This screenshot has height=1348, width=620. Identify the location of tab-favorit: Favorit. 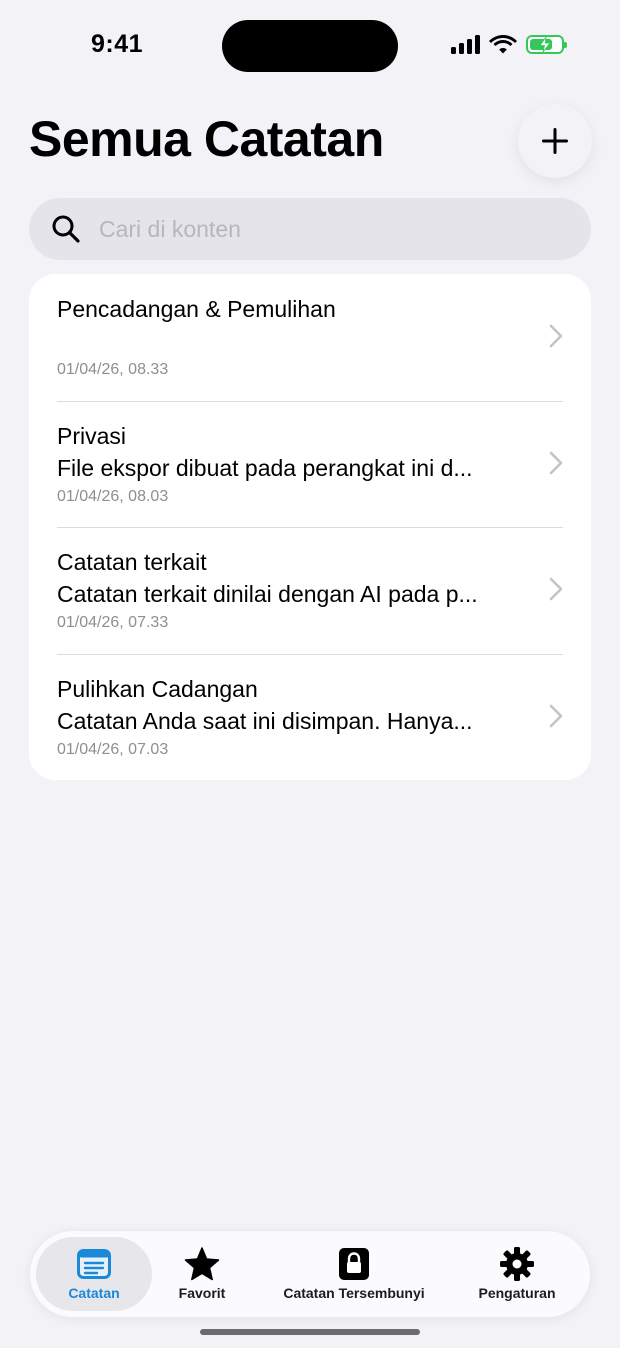
(202, 1274).